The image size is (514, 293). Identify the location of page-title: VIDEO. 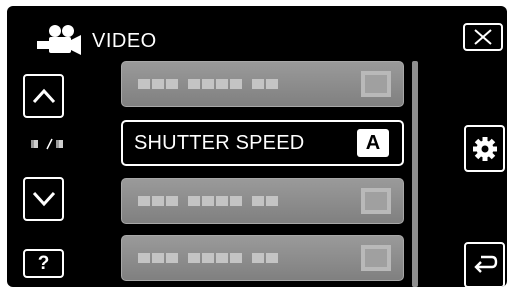
(124, 41).